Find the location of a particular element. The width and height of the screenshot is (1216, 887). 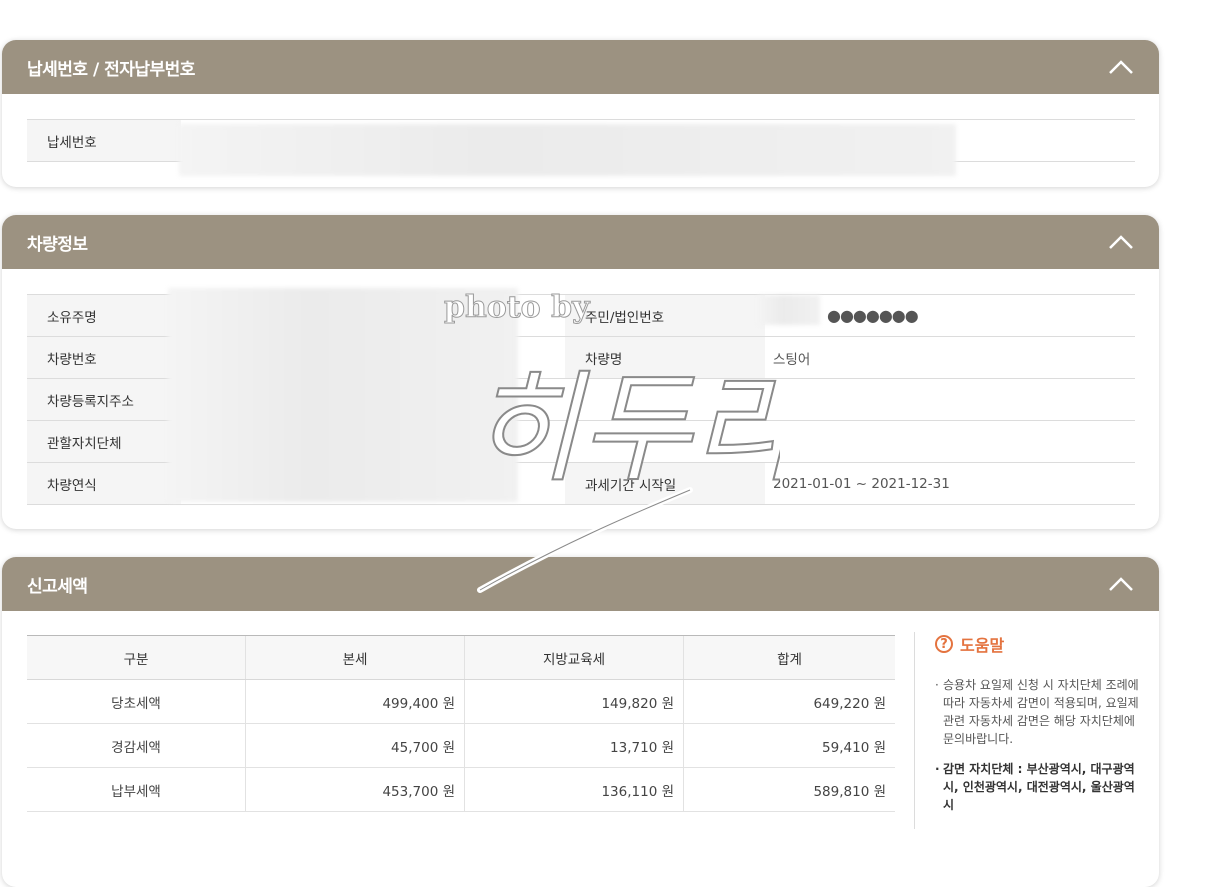

help-title-text: 도움말 is located at coordinates (982, 645).